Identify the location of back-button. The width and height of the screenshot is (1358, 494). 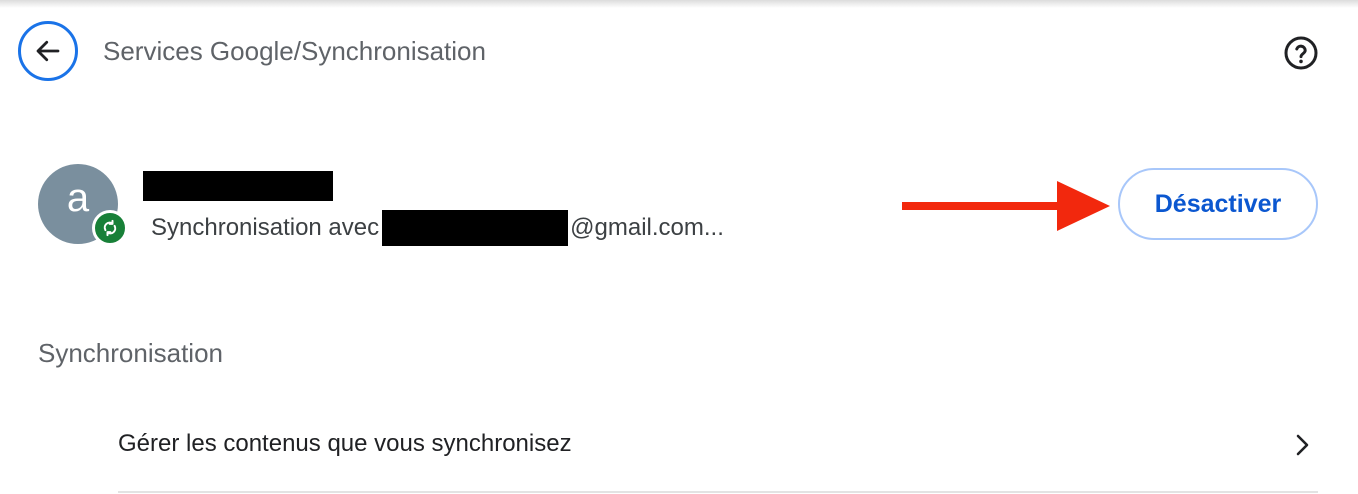
(48, 51).